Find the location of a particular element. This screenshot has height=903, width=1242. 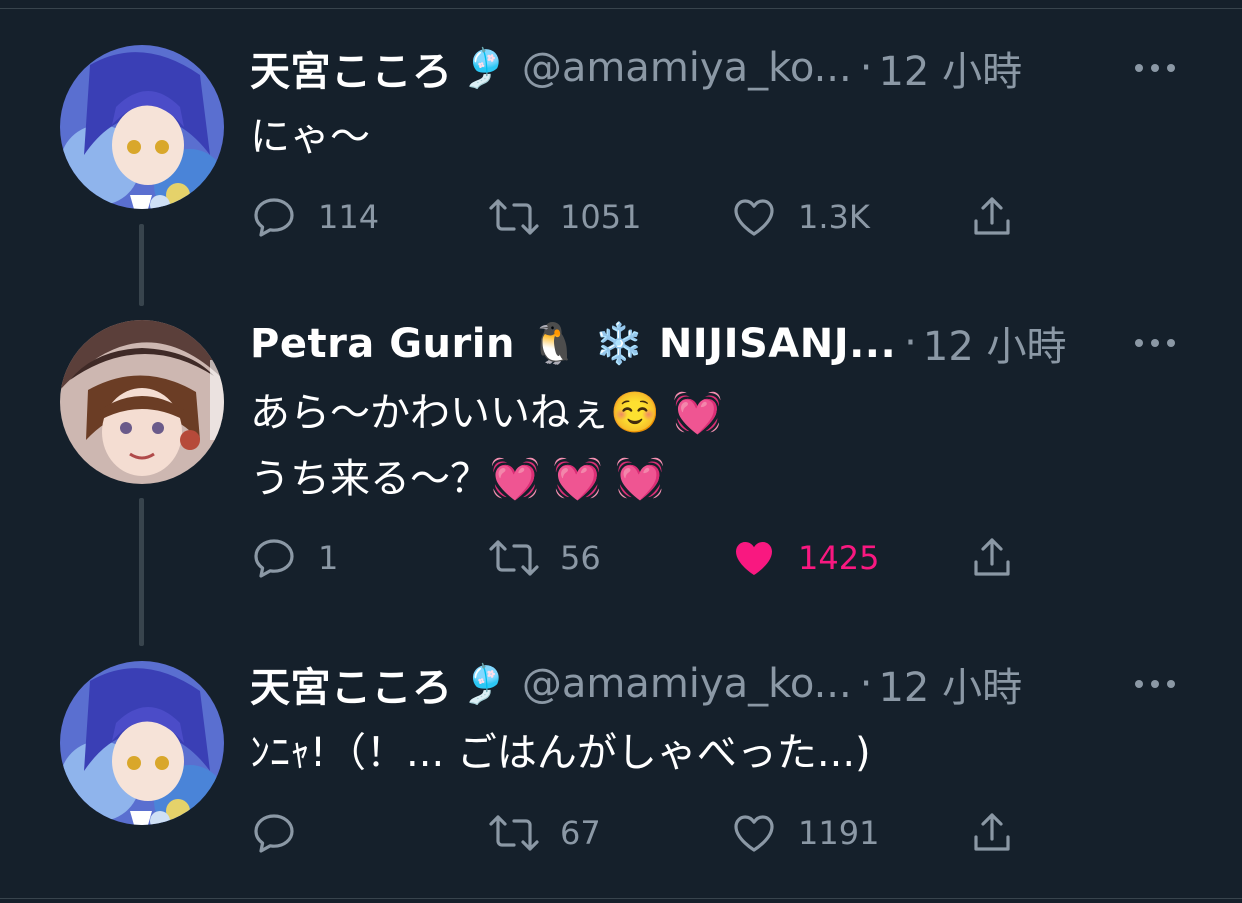

like-button: 1425 is located at coordinates (804, 558).